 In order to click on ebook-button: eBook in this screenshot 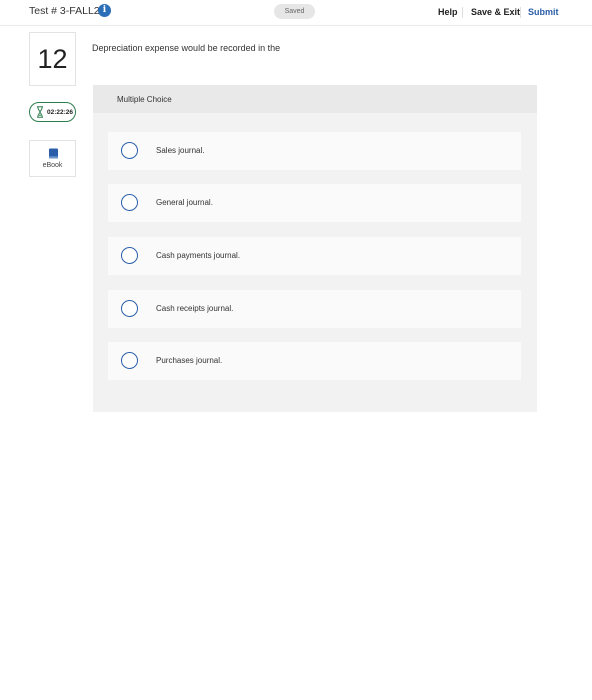, I will do `click(52, 158)`.